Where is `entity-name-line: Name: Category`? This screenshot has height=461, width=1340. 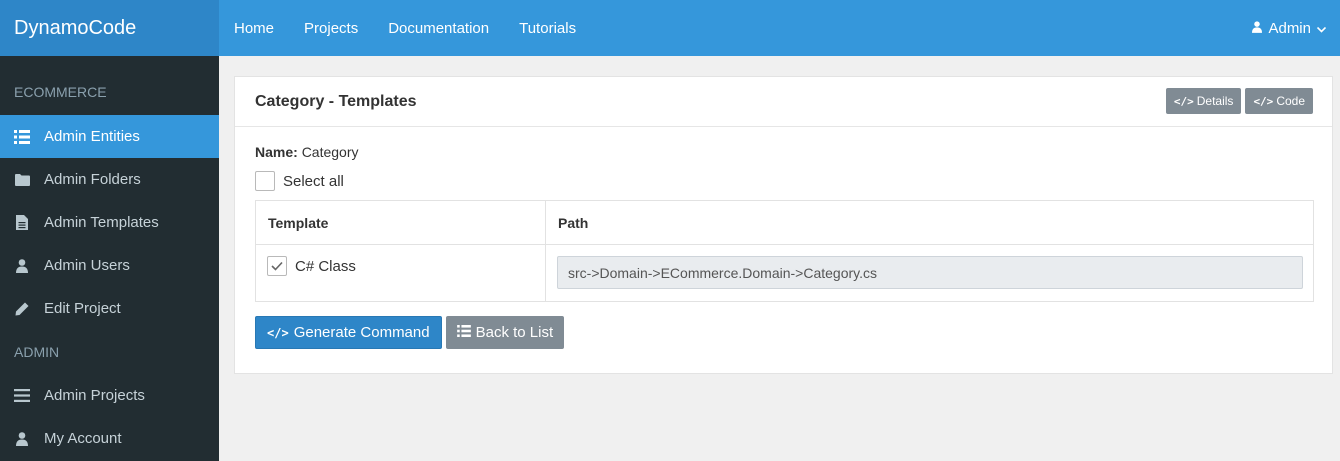 entity-name-line: Name: Category is located at coordinates (783, 153).